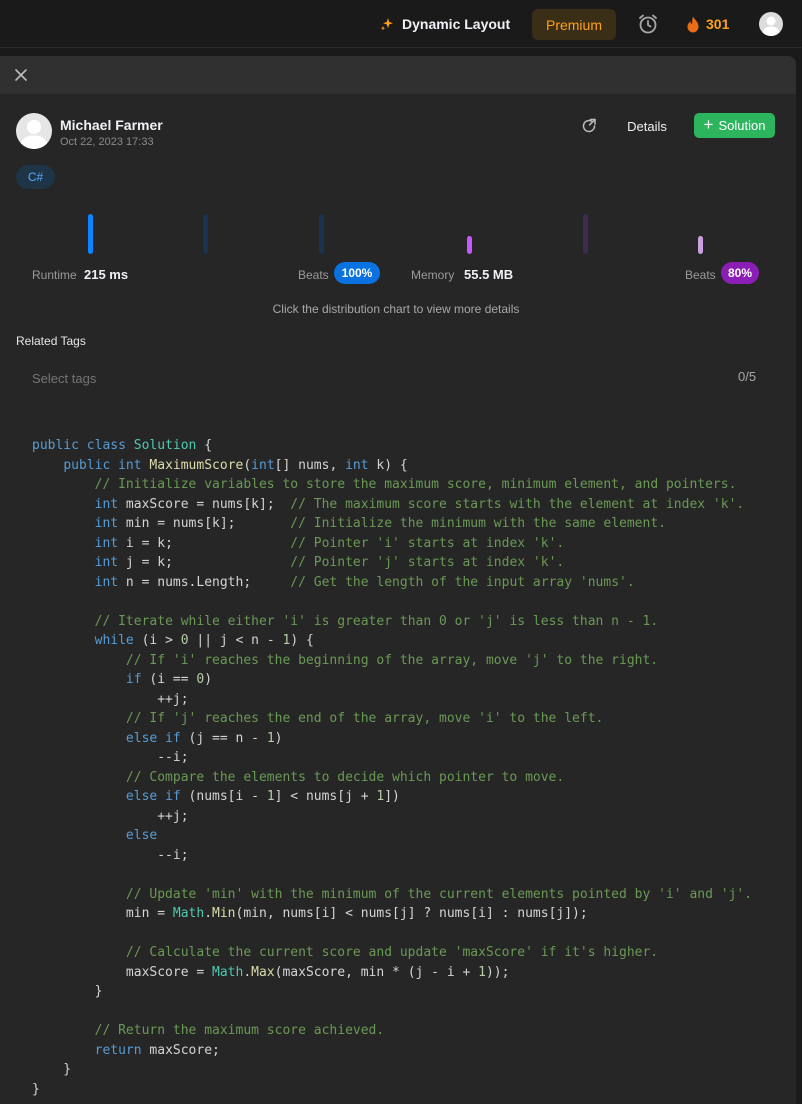  I want to click on premium-button: Premium, so click(574, 24).